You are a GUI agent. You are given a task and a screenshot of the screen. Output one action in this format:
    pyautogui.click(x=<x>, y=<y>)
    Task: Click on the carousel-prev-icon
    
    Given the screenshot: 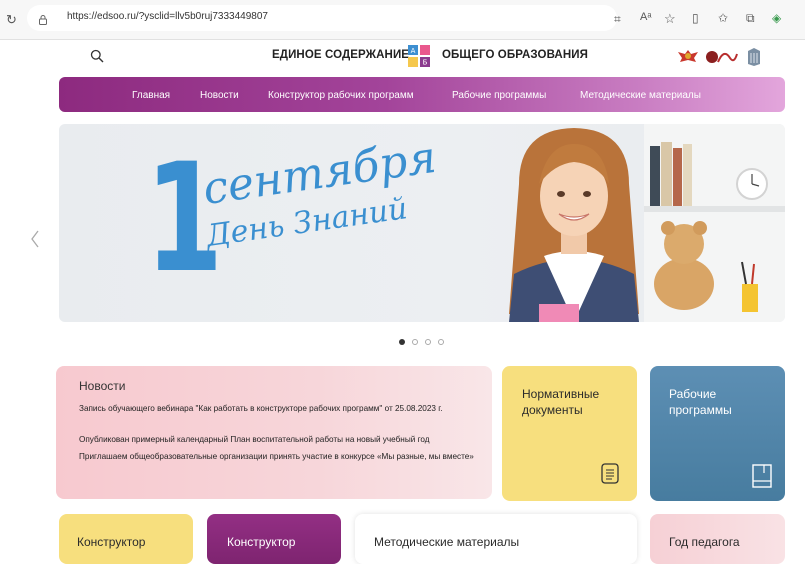 What is the action you would take?
    pyautogui.click(x=35, y=239)
    